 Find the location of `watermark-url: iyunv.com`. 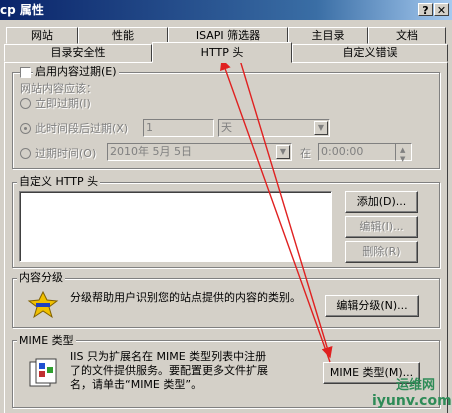

watermark-url: iyunv.com is located at coordinates (412, 401).